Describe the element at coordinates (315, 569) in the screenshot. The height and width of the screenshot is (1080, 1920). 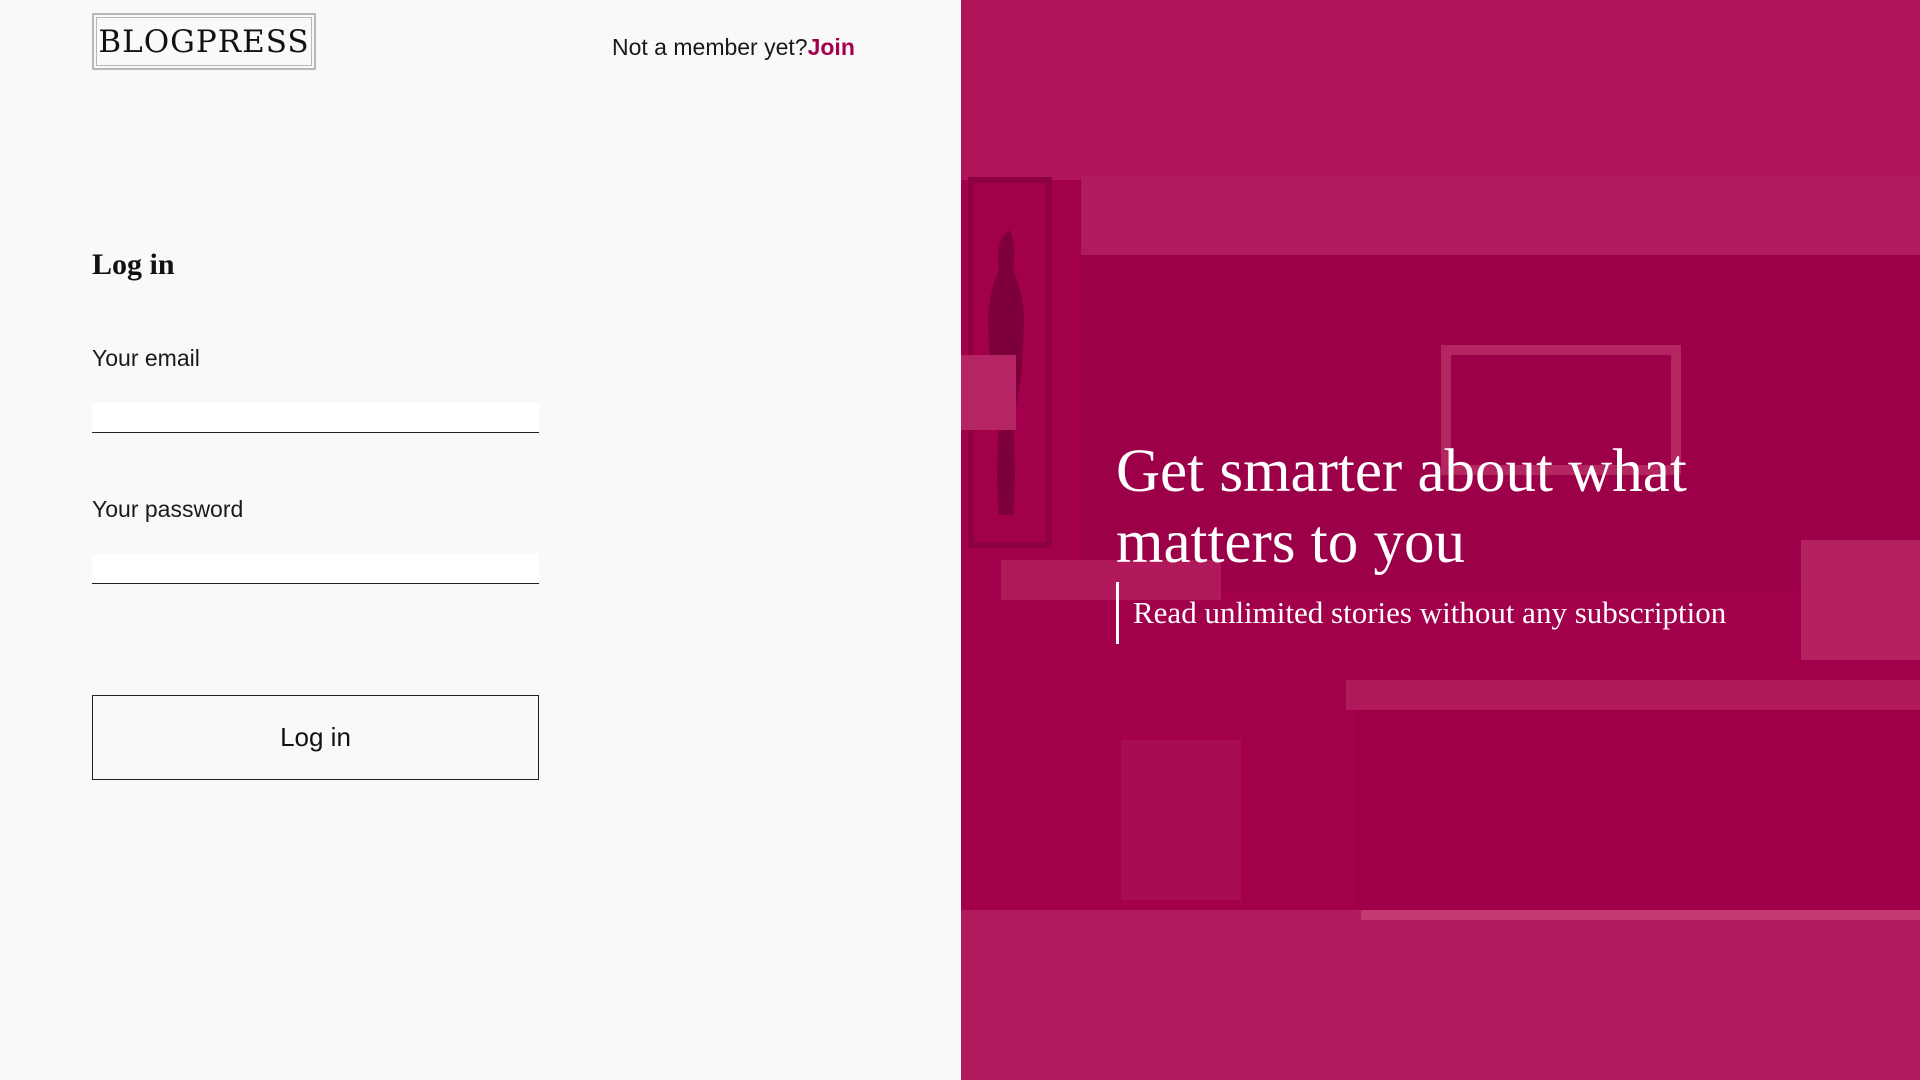
I see `password-field` at that location.